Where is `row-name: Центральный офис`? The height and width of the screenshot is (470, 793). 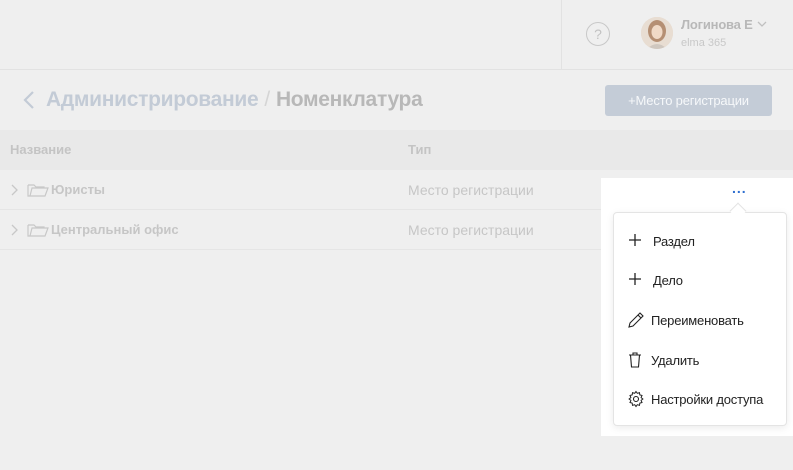 row-name: Центральный офис is located at coordinates (115, 229).